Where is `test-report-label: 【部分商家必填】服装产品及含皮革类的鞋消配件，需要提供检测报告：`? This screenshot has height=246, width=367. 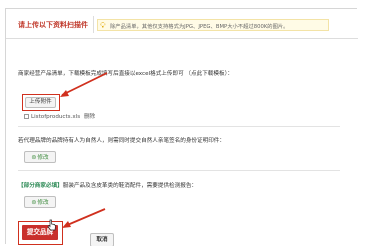
test-report-label: 【部分商家必填】服装产品及含皮革类的鞋消配件，需要提供检测报告： is located at coordinates (107, 185).